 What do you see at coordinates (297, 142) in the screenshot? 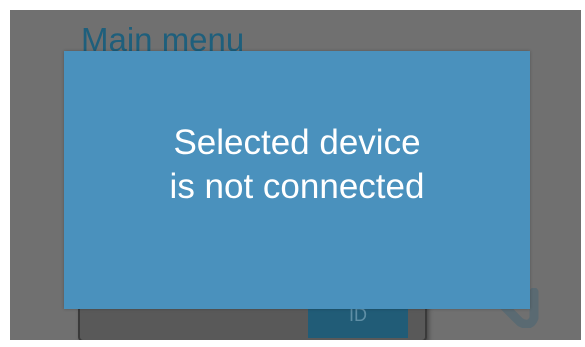
I see `dialog-message-line-1: Selected device` at bounding box center [297, 142].